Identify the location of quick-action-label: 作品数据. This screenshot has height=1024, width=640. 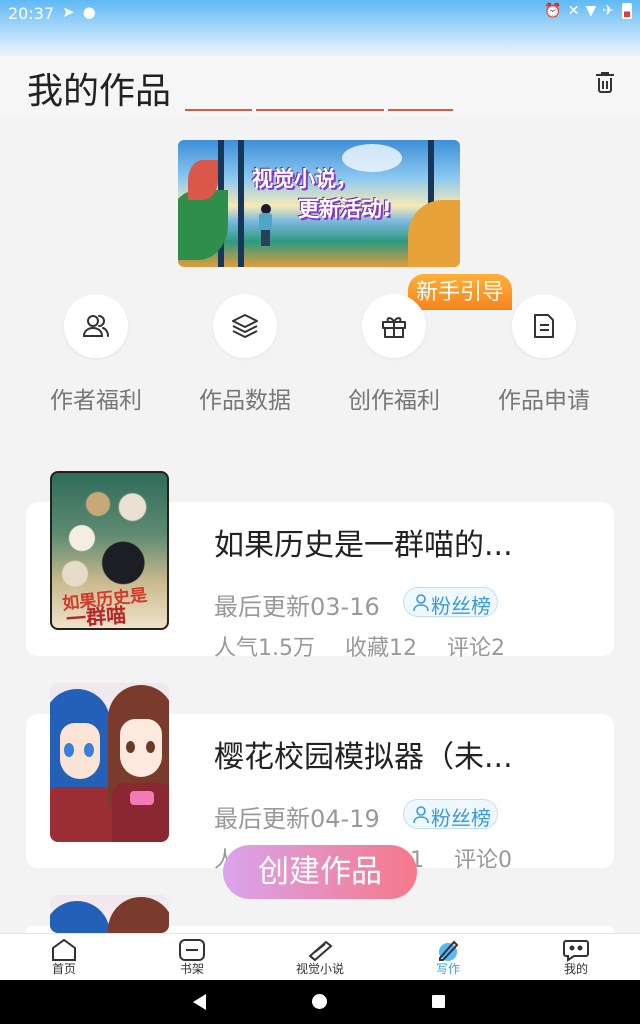
(245, 400).